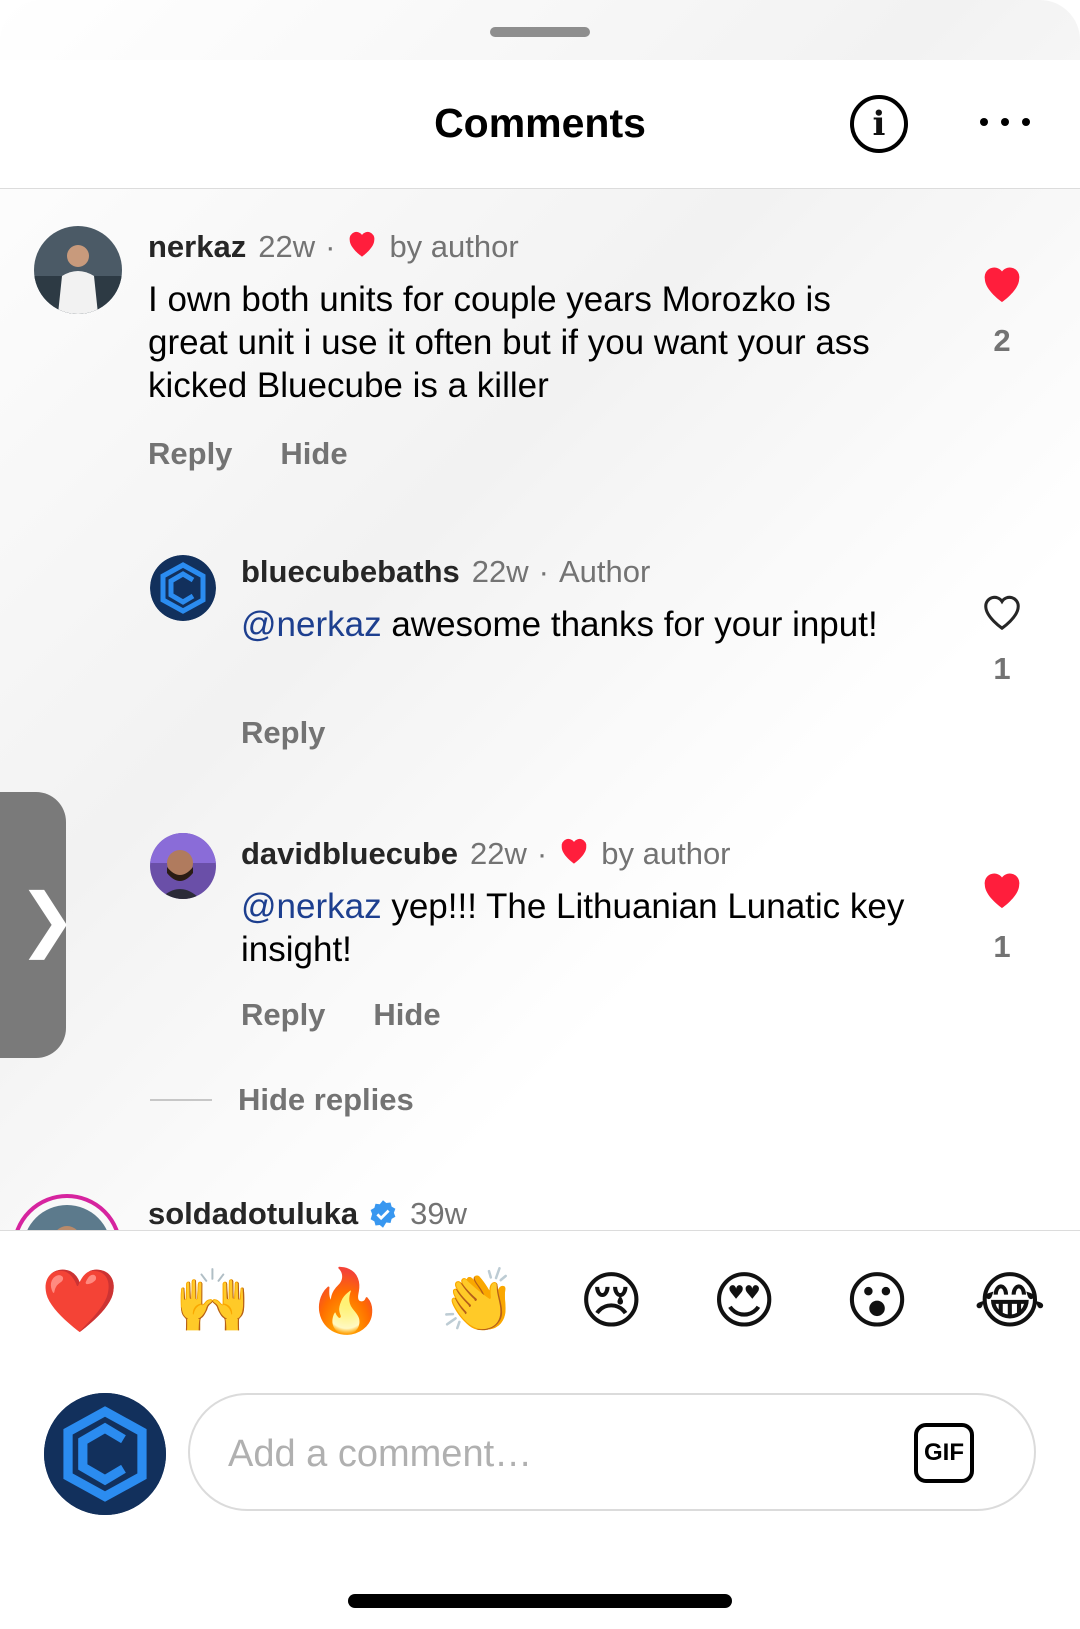  I want to click on username: bluecubebaths, so click(350, 572).